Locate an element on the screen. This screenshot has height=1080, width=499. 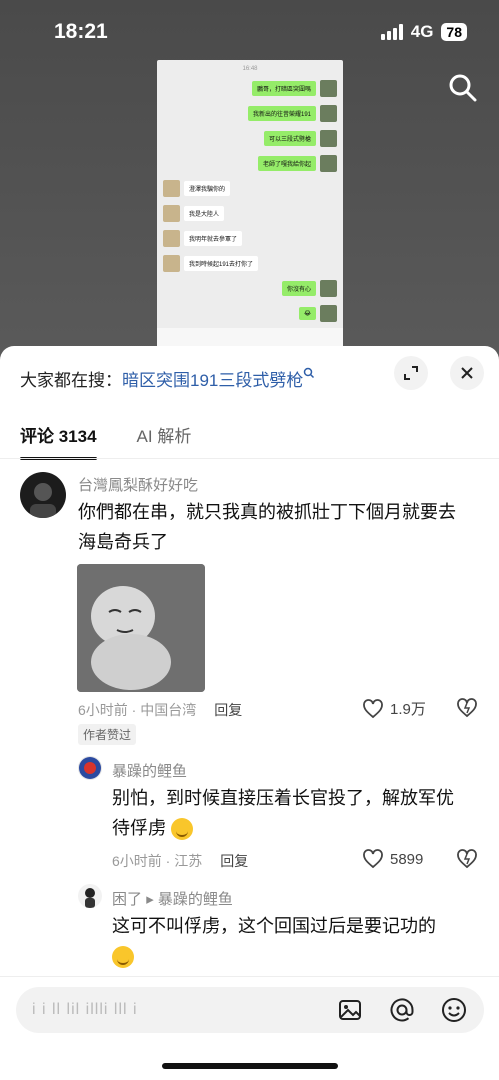
network-type: 4G is located at coordinates (422, 31).